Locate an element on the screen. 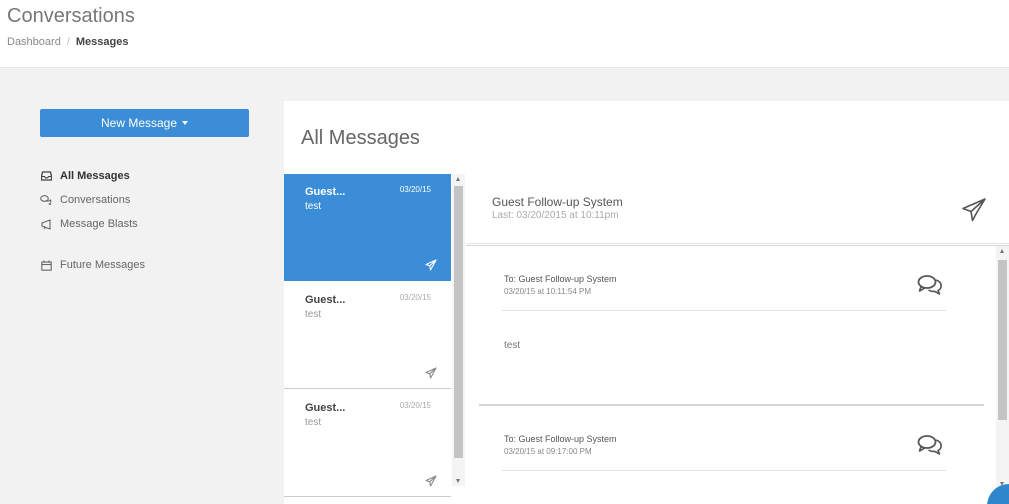  entry-body: test is located at coordinates (512, 345).